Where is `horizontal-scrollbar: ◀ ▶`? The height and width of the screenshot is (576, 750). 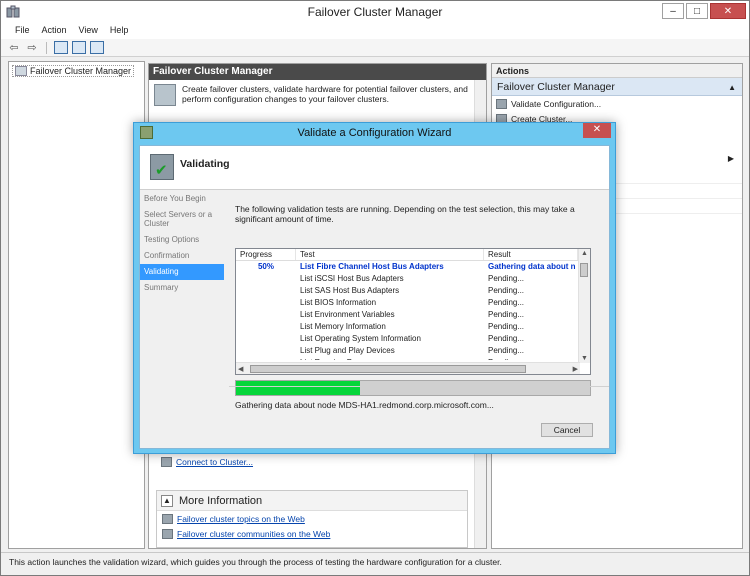 horizontal-scrollbar: ◀ ▶ is located at coordinates (408, 368).